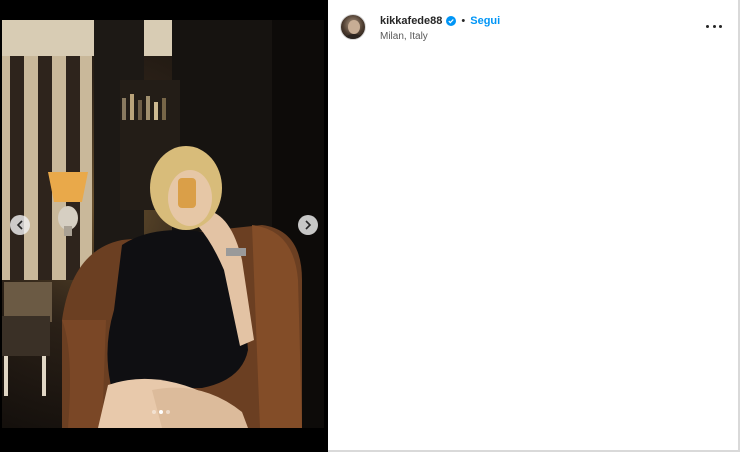  I want to click on chevron-left-icon, so click(19, 225).